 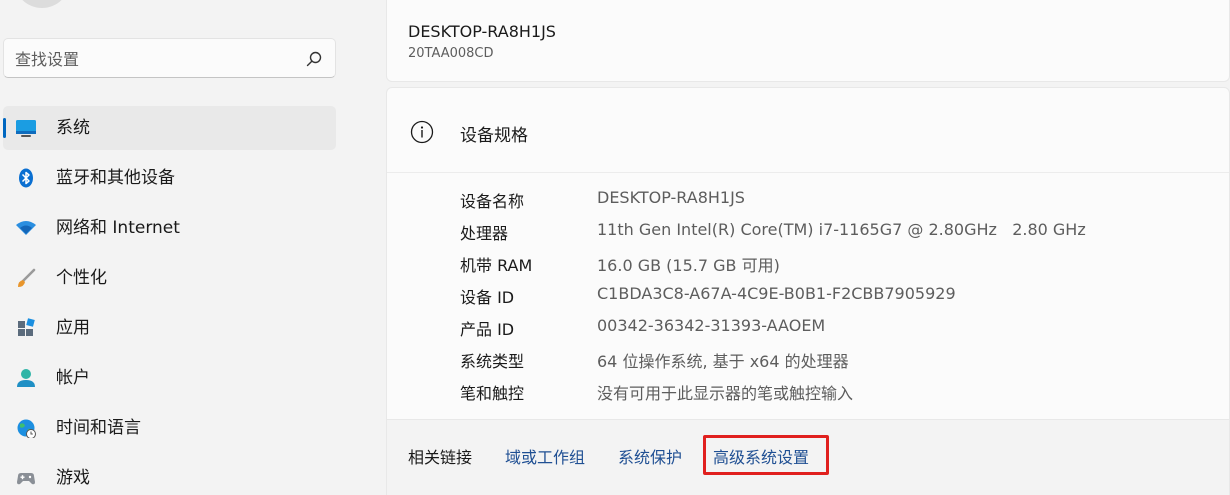 What do you see at coordinates (155, 59) in the screenshot?
I see `search-input` at bounding box center [155, 59].